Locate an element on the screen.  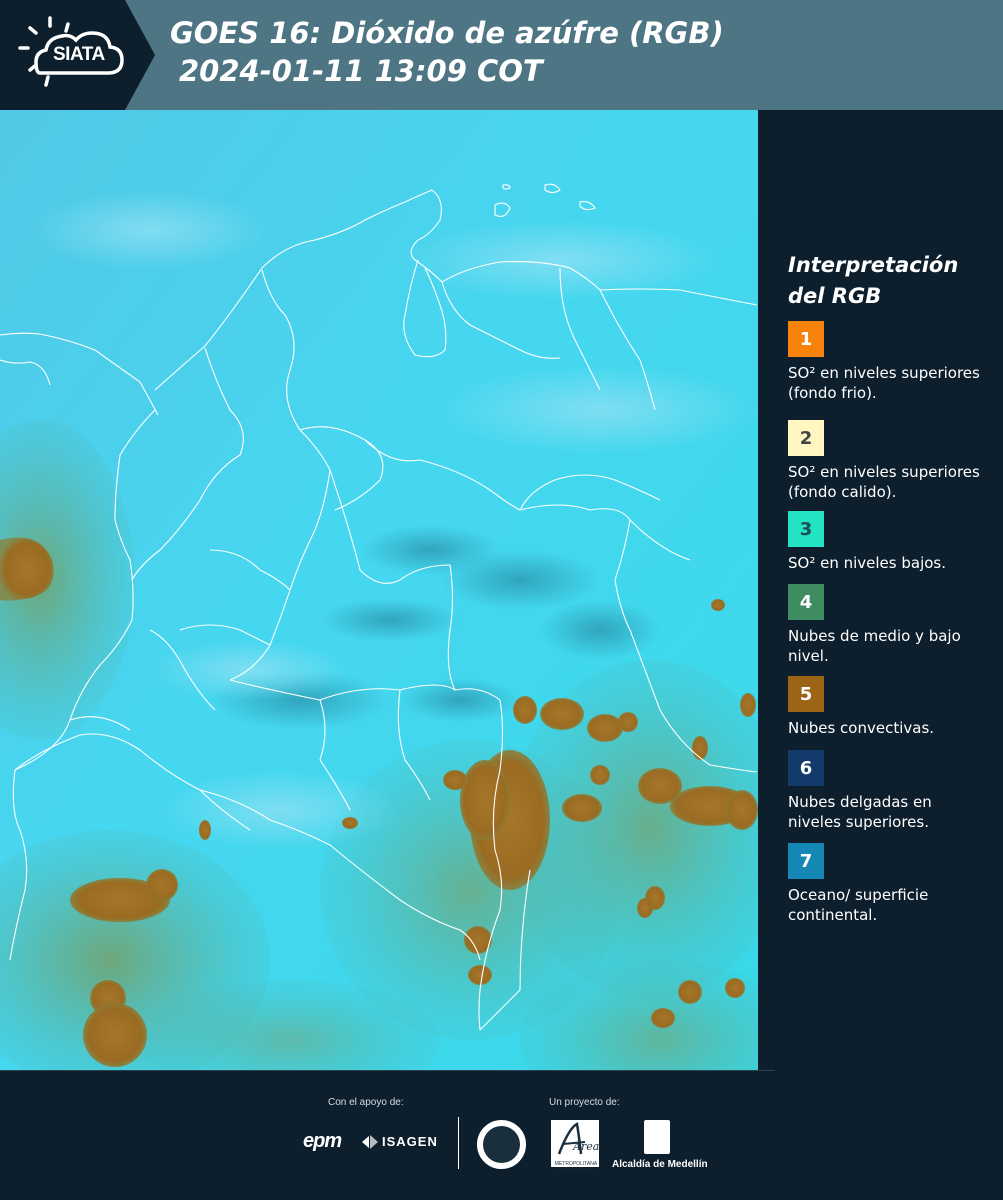
footer-divider is located at coordinates (387, 1070).